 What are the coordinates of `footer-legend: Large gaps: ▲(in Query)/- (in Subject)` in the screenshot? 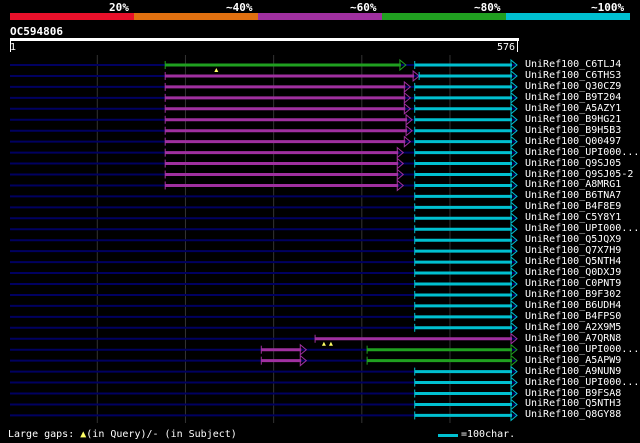 It's located at (122, 434).